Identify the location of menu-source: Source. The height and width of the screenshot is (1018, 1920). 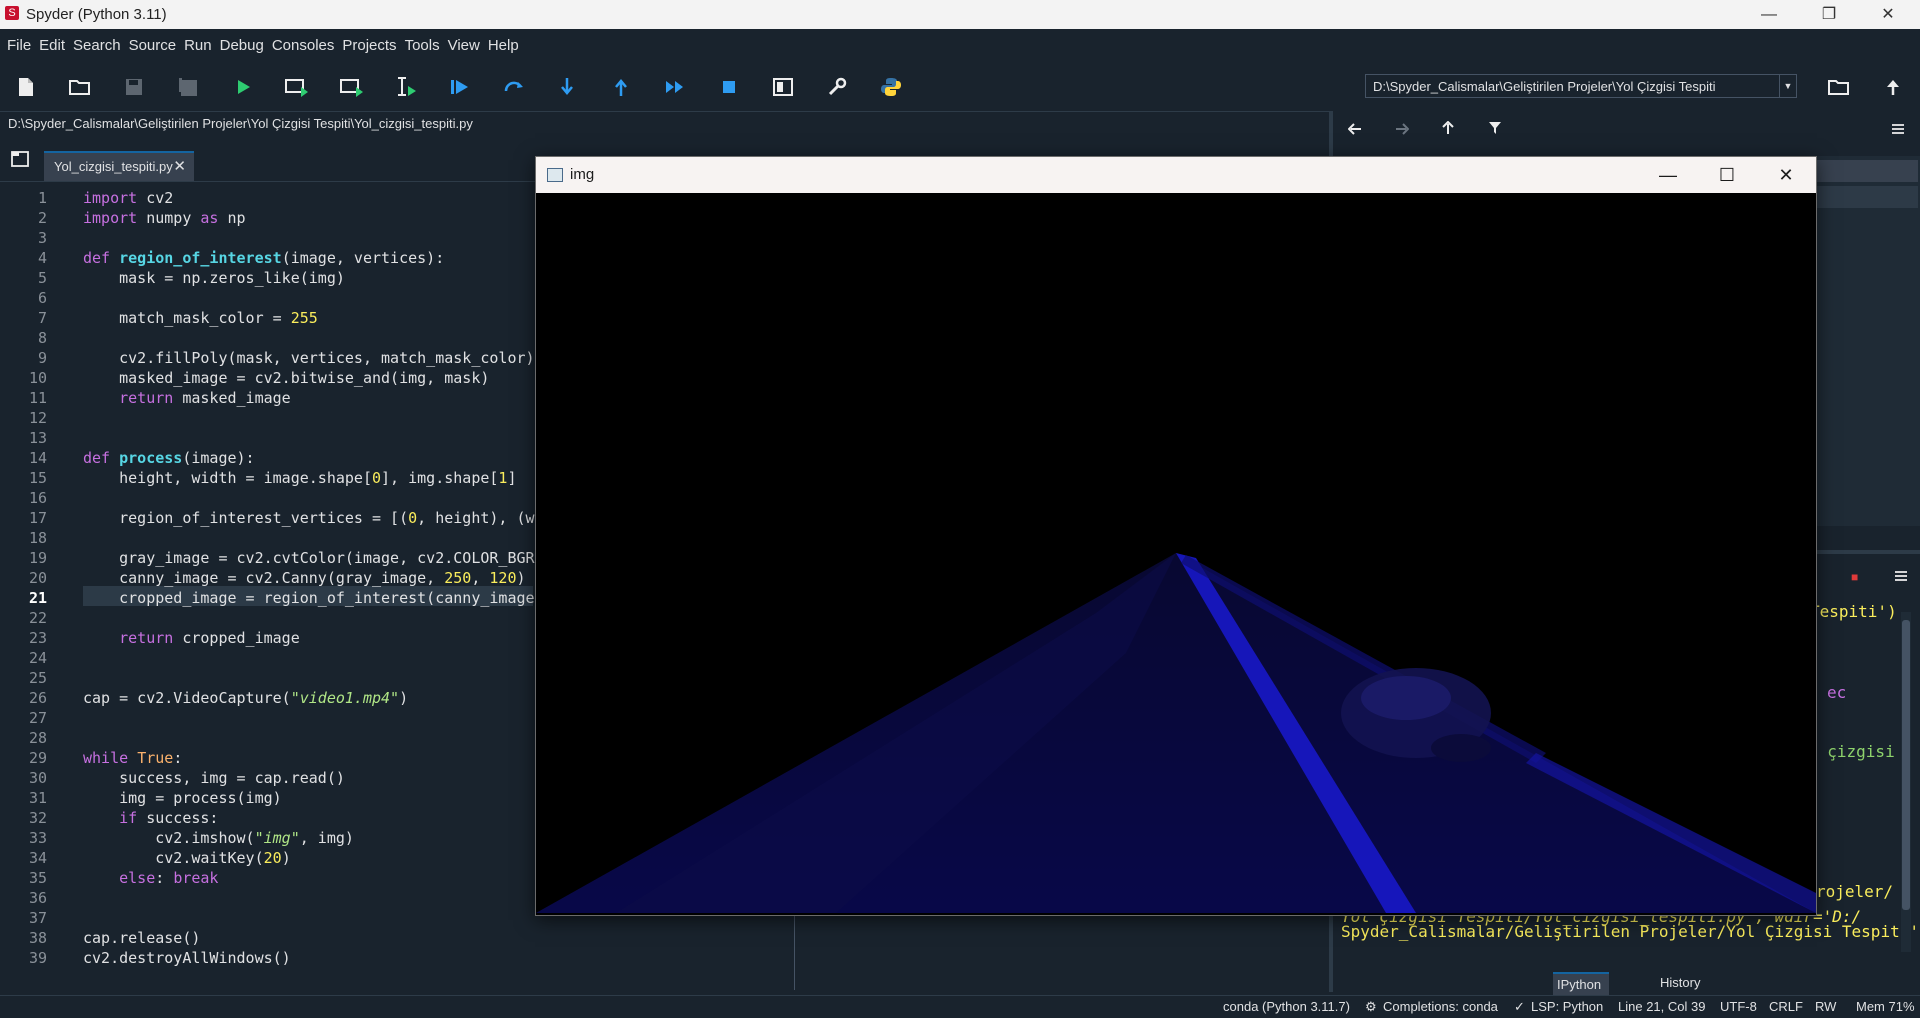
(153, 46).